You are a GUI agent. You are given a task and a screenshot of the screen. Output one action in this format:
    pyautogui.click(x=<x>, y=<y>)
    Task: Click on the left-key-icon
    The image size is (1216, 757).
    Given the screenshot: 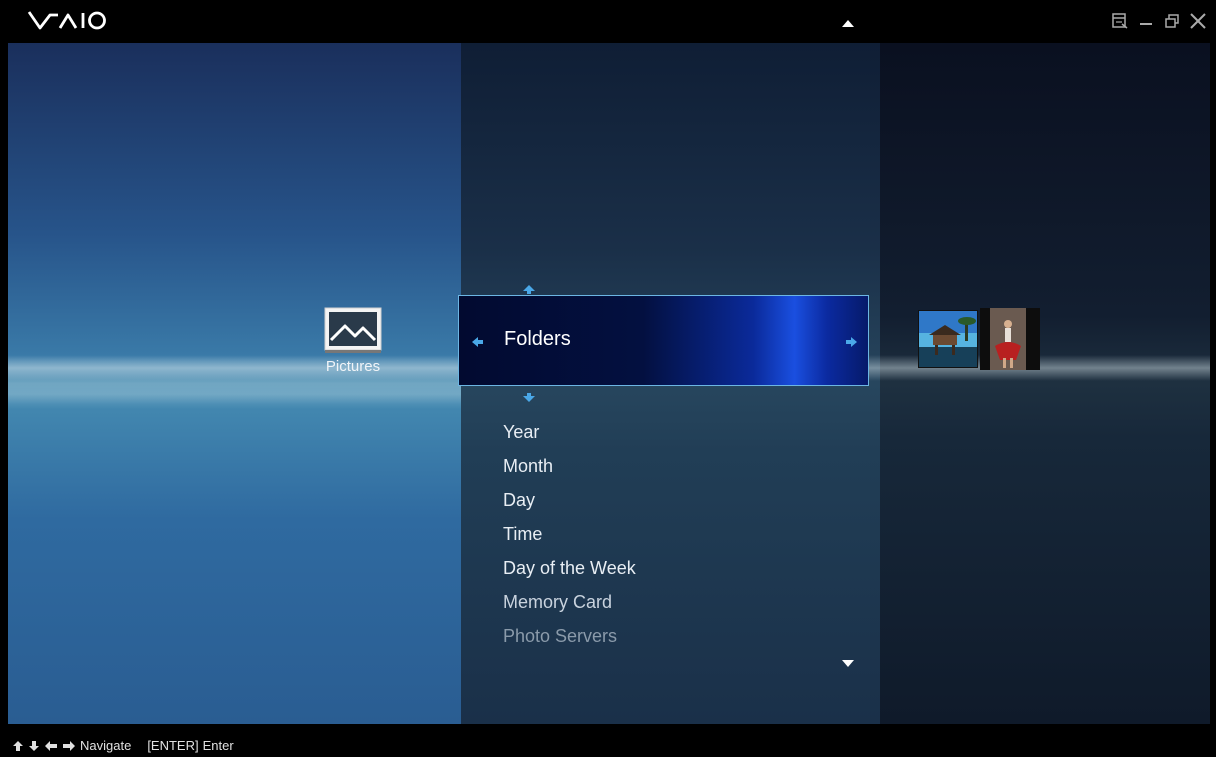 What is the action you would take?
    pyautogui.click(x=51, y=746)
    